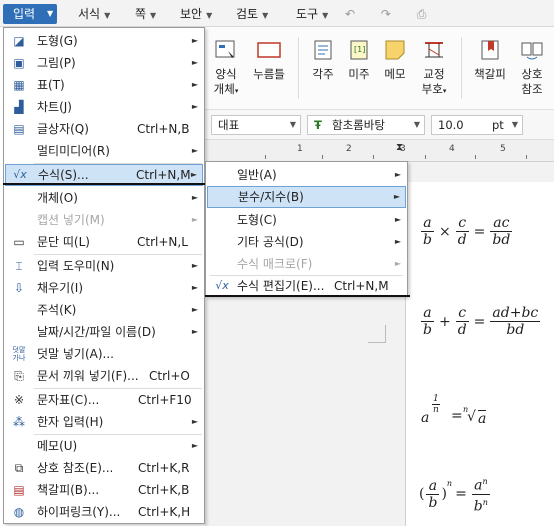  Describe the element at coordinates (104, 184) in the screenshot. I see `annotation-underline` at that location.